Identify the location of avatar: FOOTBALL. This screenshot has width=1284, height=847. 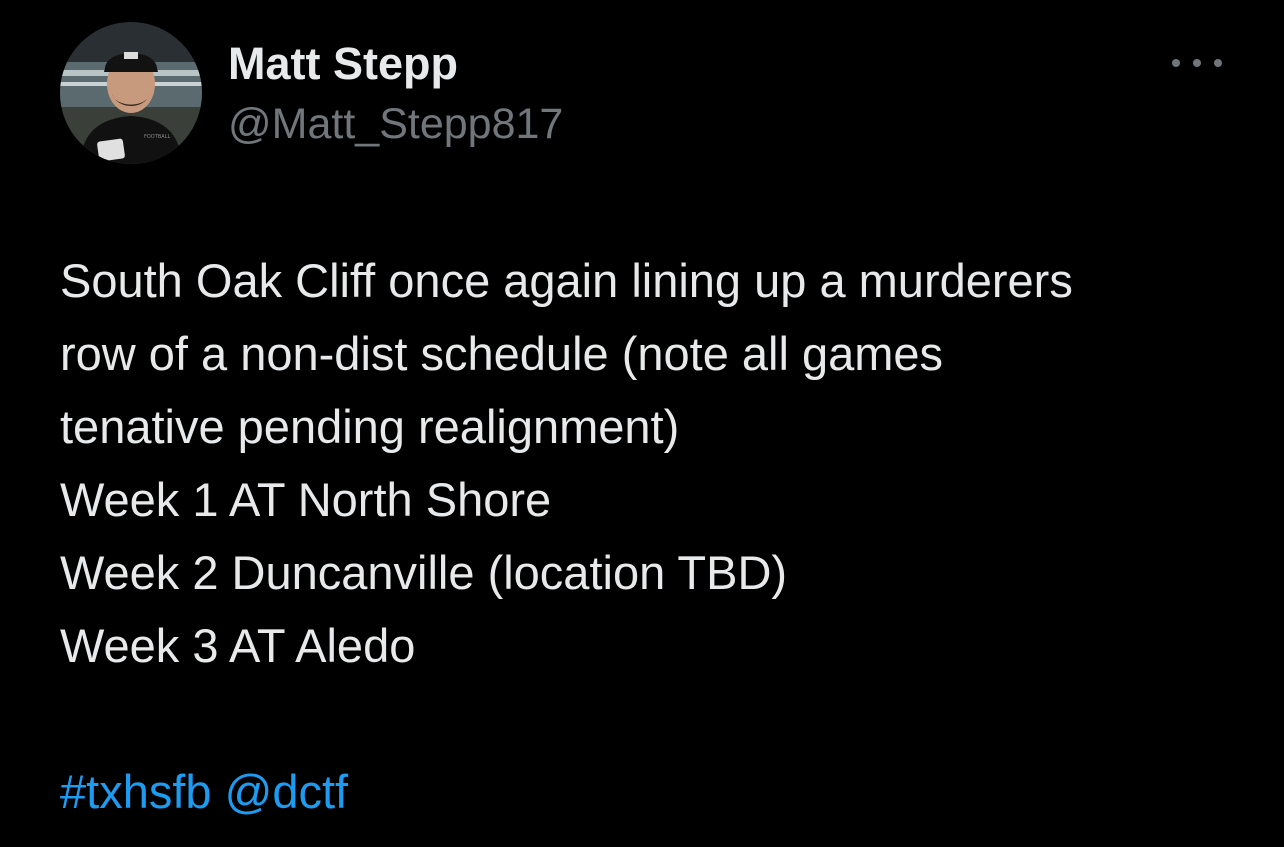
(131, 93).